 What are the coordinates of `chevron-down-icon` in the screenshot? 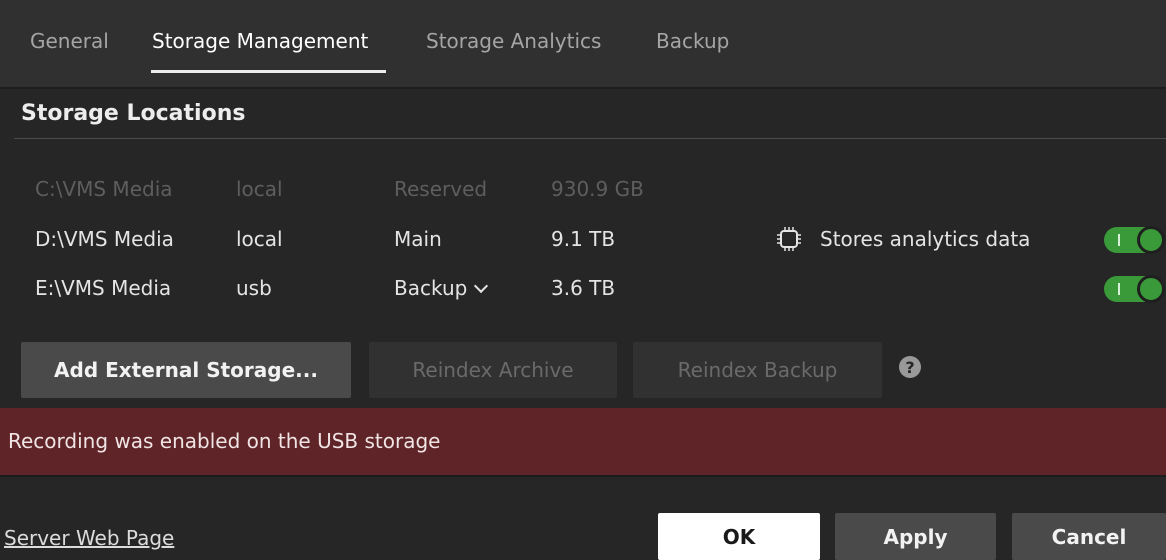 It's located at (481, 286).